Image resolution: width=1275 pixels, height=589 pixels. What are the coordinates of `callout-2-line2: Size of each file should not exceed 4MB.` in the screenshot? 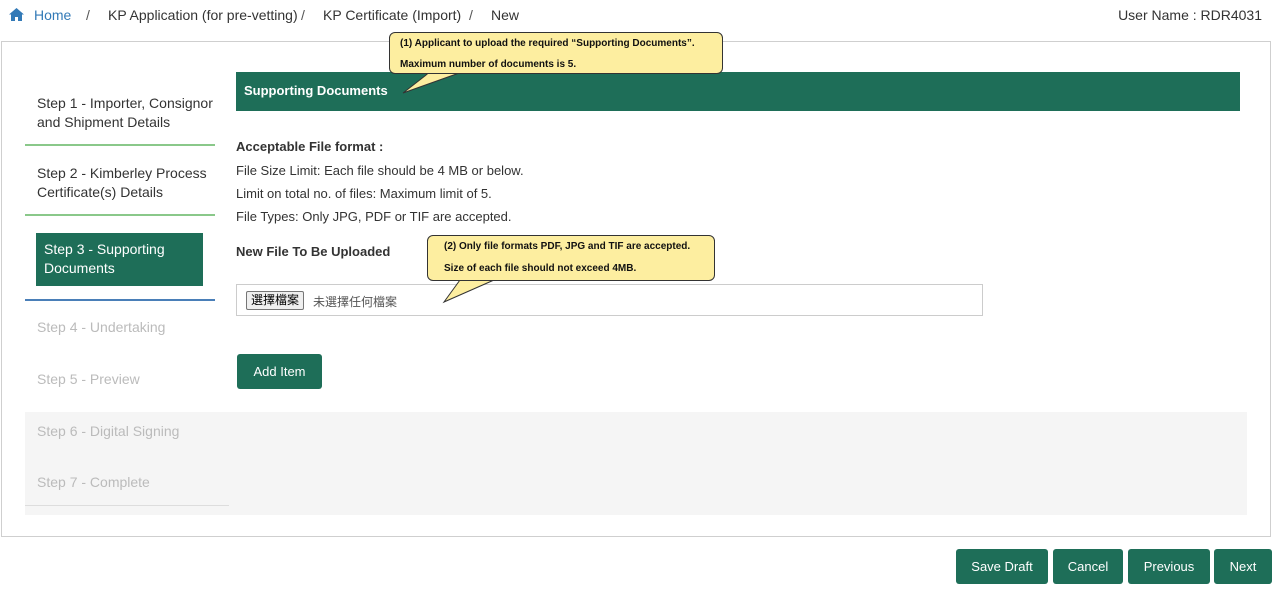 It's located at (540, 268).